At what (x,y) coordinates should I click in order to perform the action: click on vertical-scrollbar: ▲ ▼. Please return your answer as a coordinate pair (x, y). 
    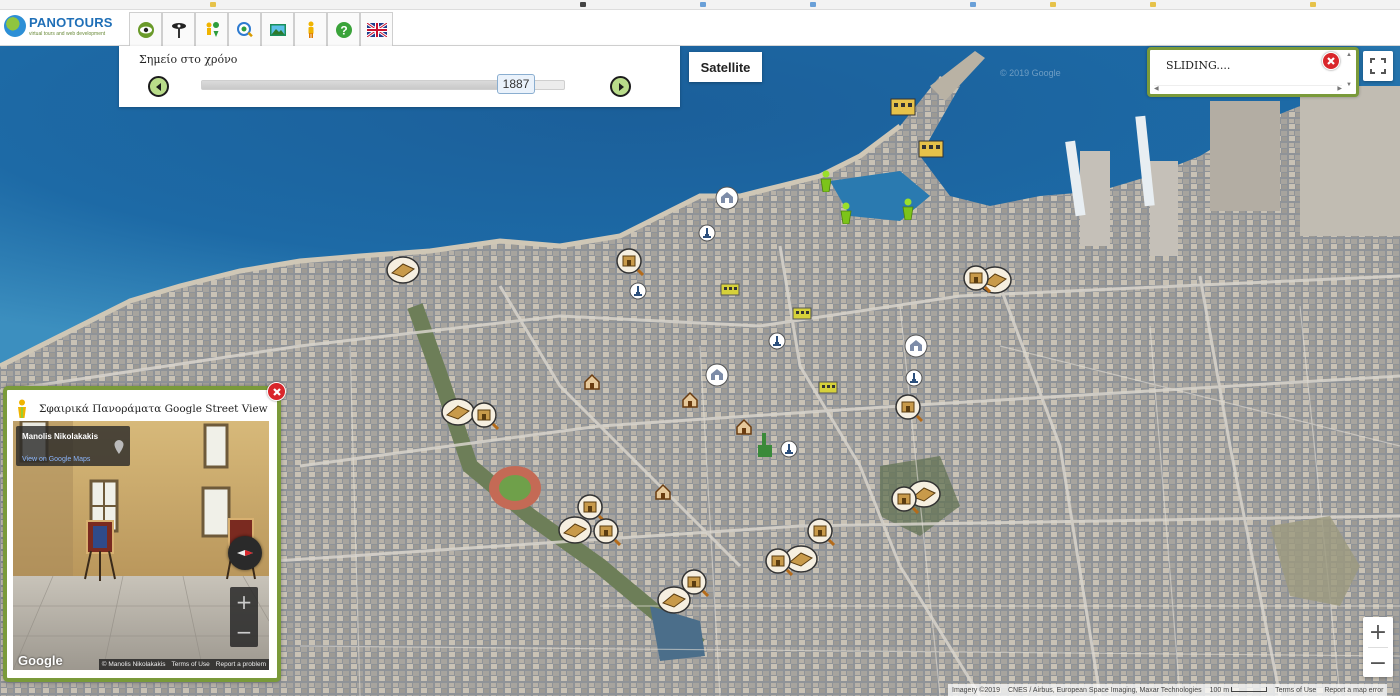
    Looking at the image, I should click on (1350, 72).